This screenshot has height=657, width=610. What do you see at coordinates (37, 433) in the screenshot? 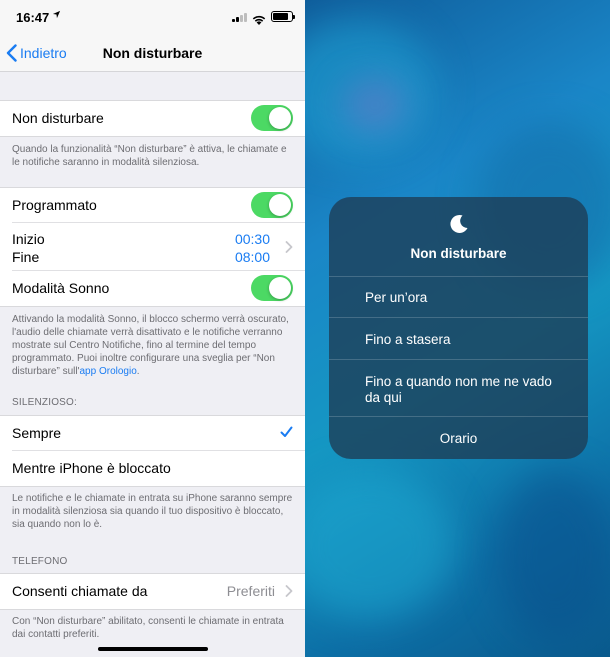
I see `silence-always-label: Sempre` at bounding box center [37, 433].